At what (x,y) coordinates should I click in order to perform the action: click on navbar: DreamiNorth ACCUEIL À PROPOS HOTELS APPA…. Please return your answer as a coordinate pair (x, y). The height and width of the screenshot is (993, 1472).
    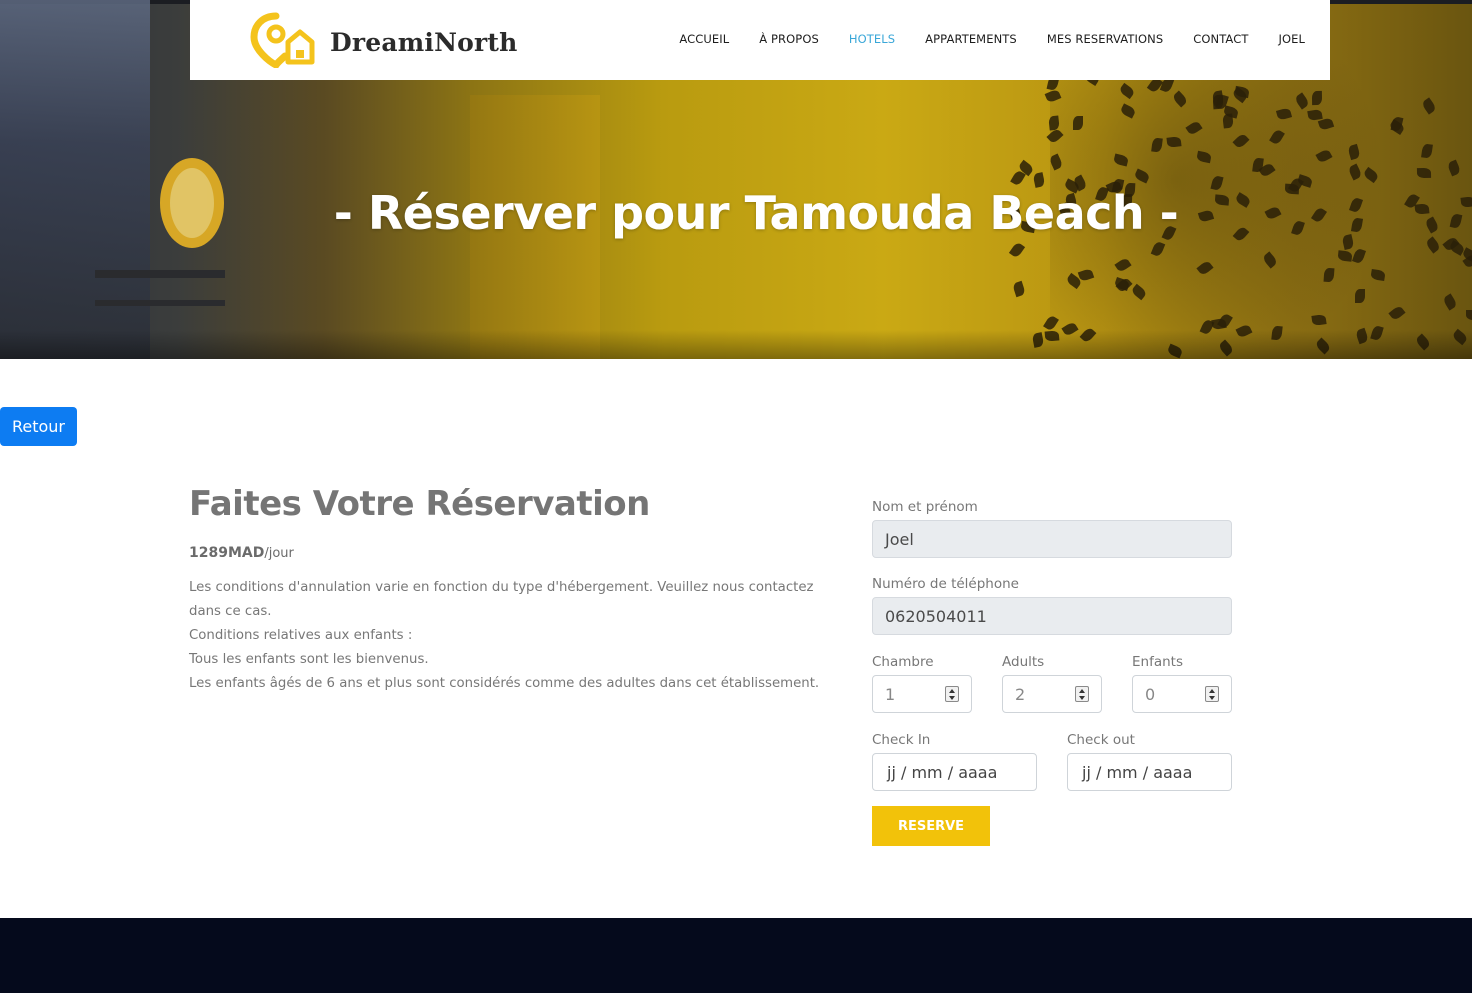
    Looking at the image, I should click on (760, 40).